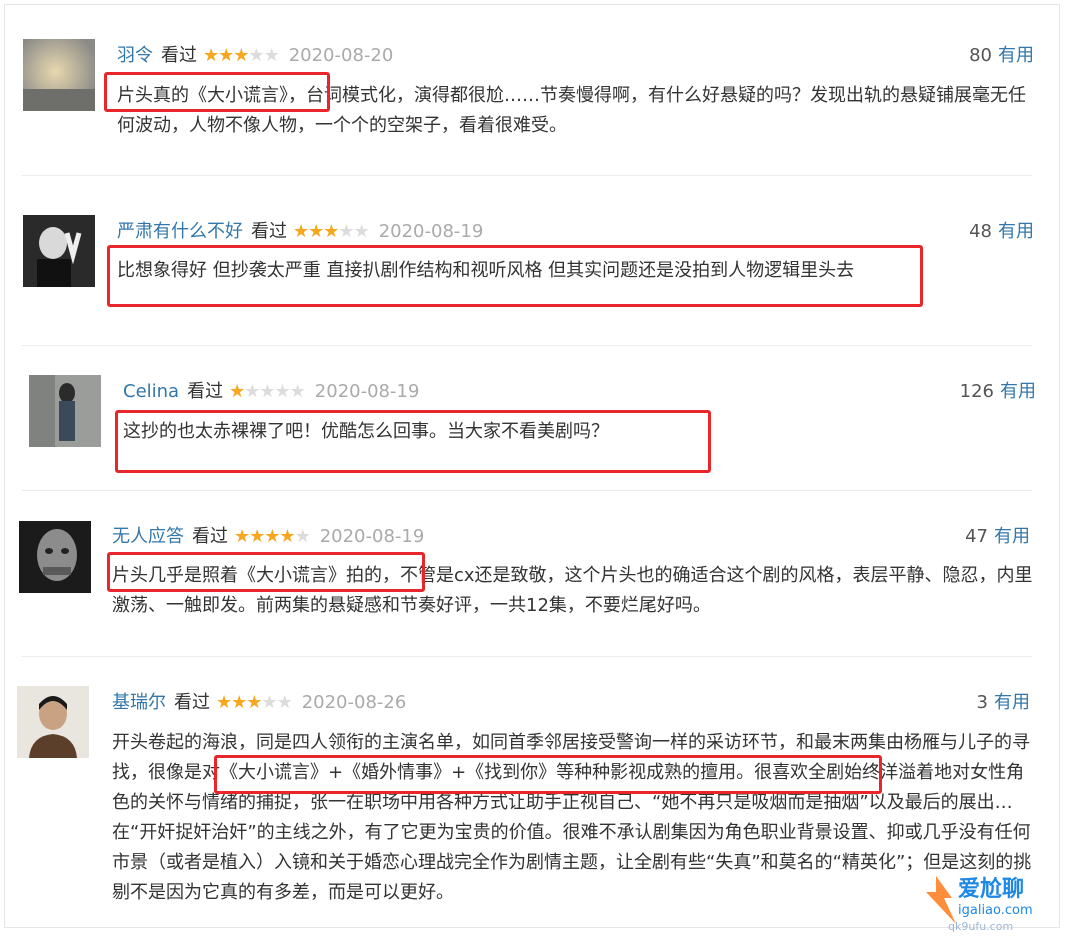  What do you see at coordinates (139, 703) in the screenshot?
I see `username: 基瑞尔` at bounding box center [139, 703].